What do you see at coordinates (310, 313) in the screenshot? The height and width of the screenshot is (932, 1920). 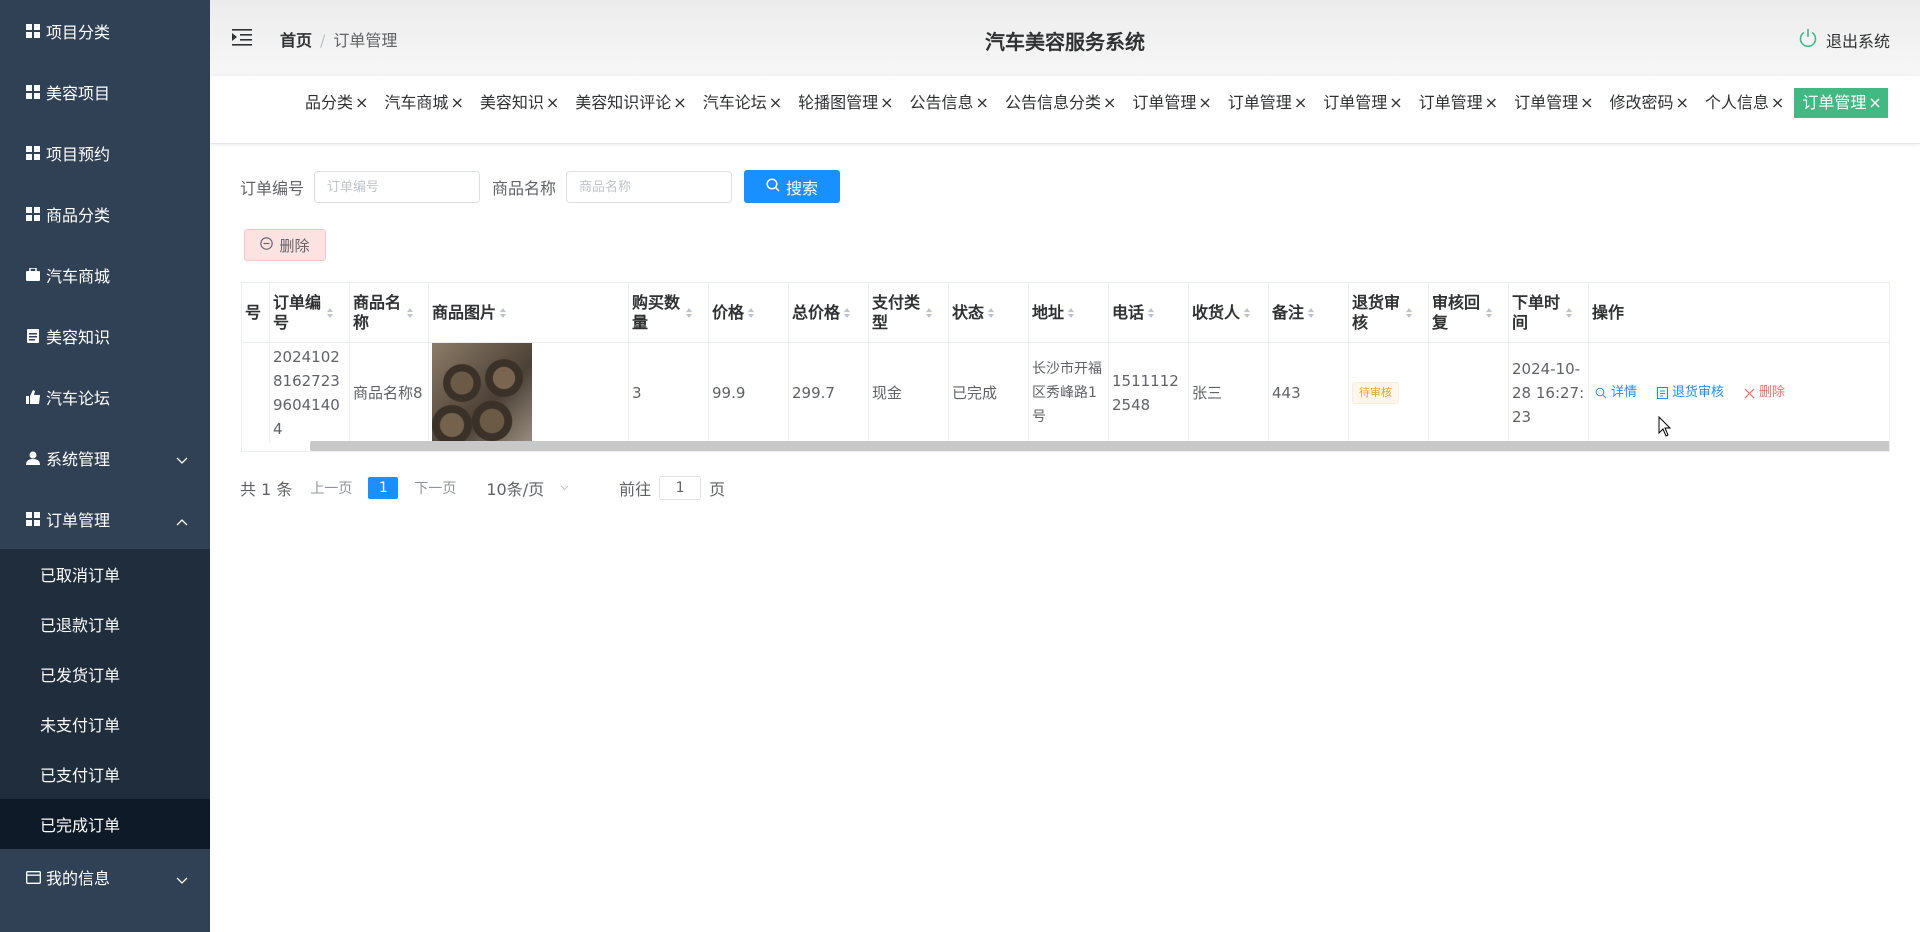 I see `column-header-order-no: 订单编号` at bounding box center [310, 313].